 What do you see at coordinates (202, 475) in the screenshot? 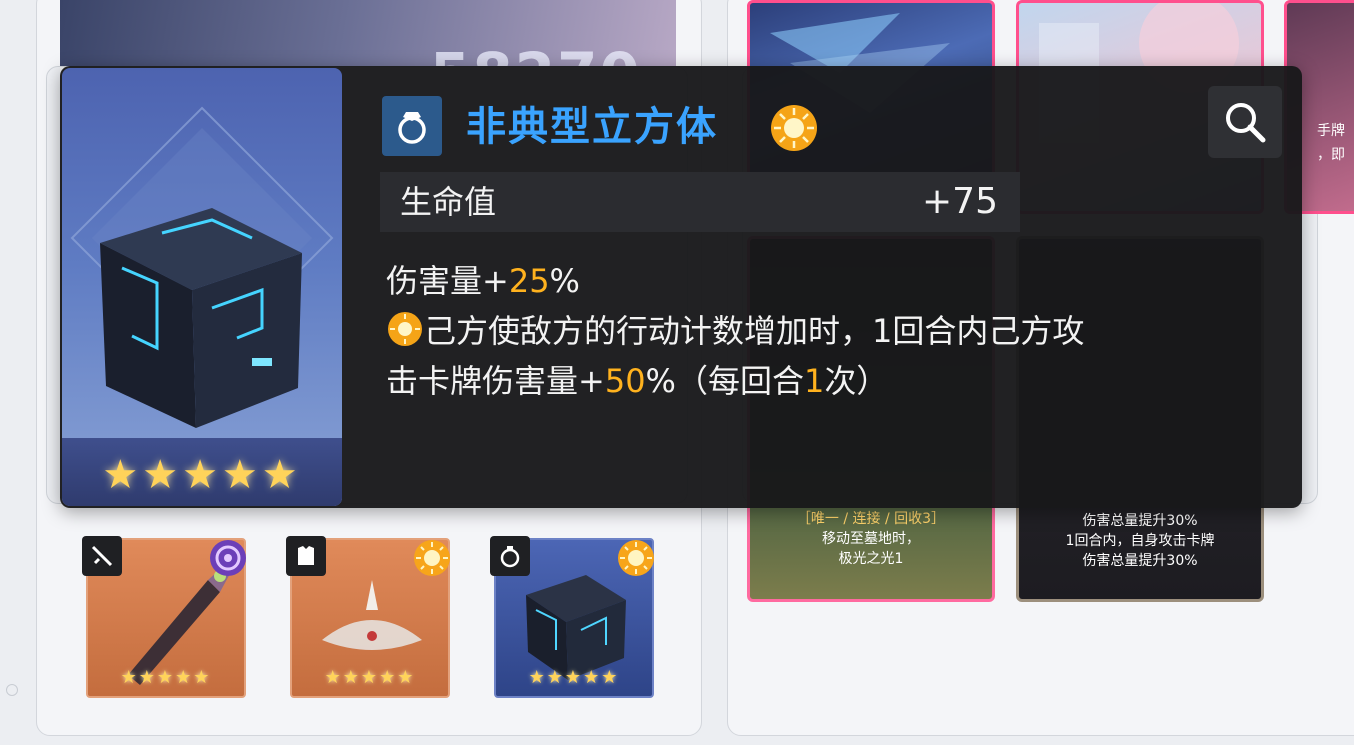
I see `item-stars: ★★★★★` at bounding box center [202, 475].